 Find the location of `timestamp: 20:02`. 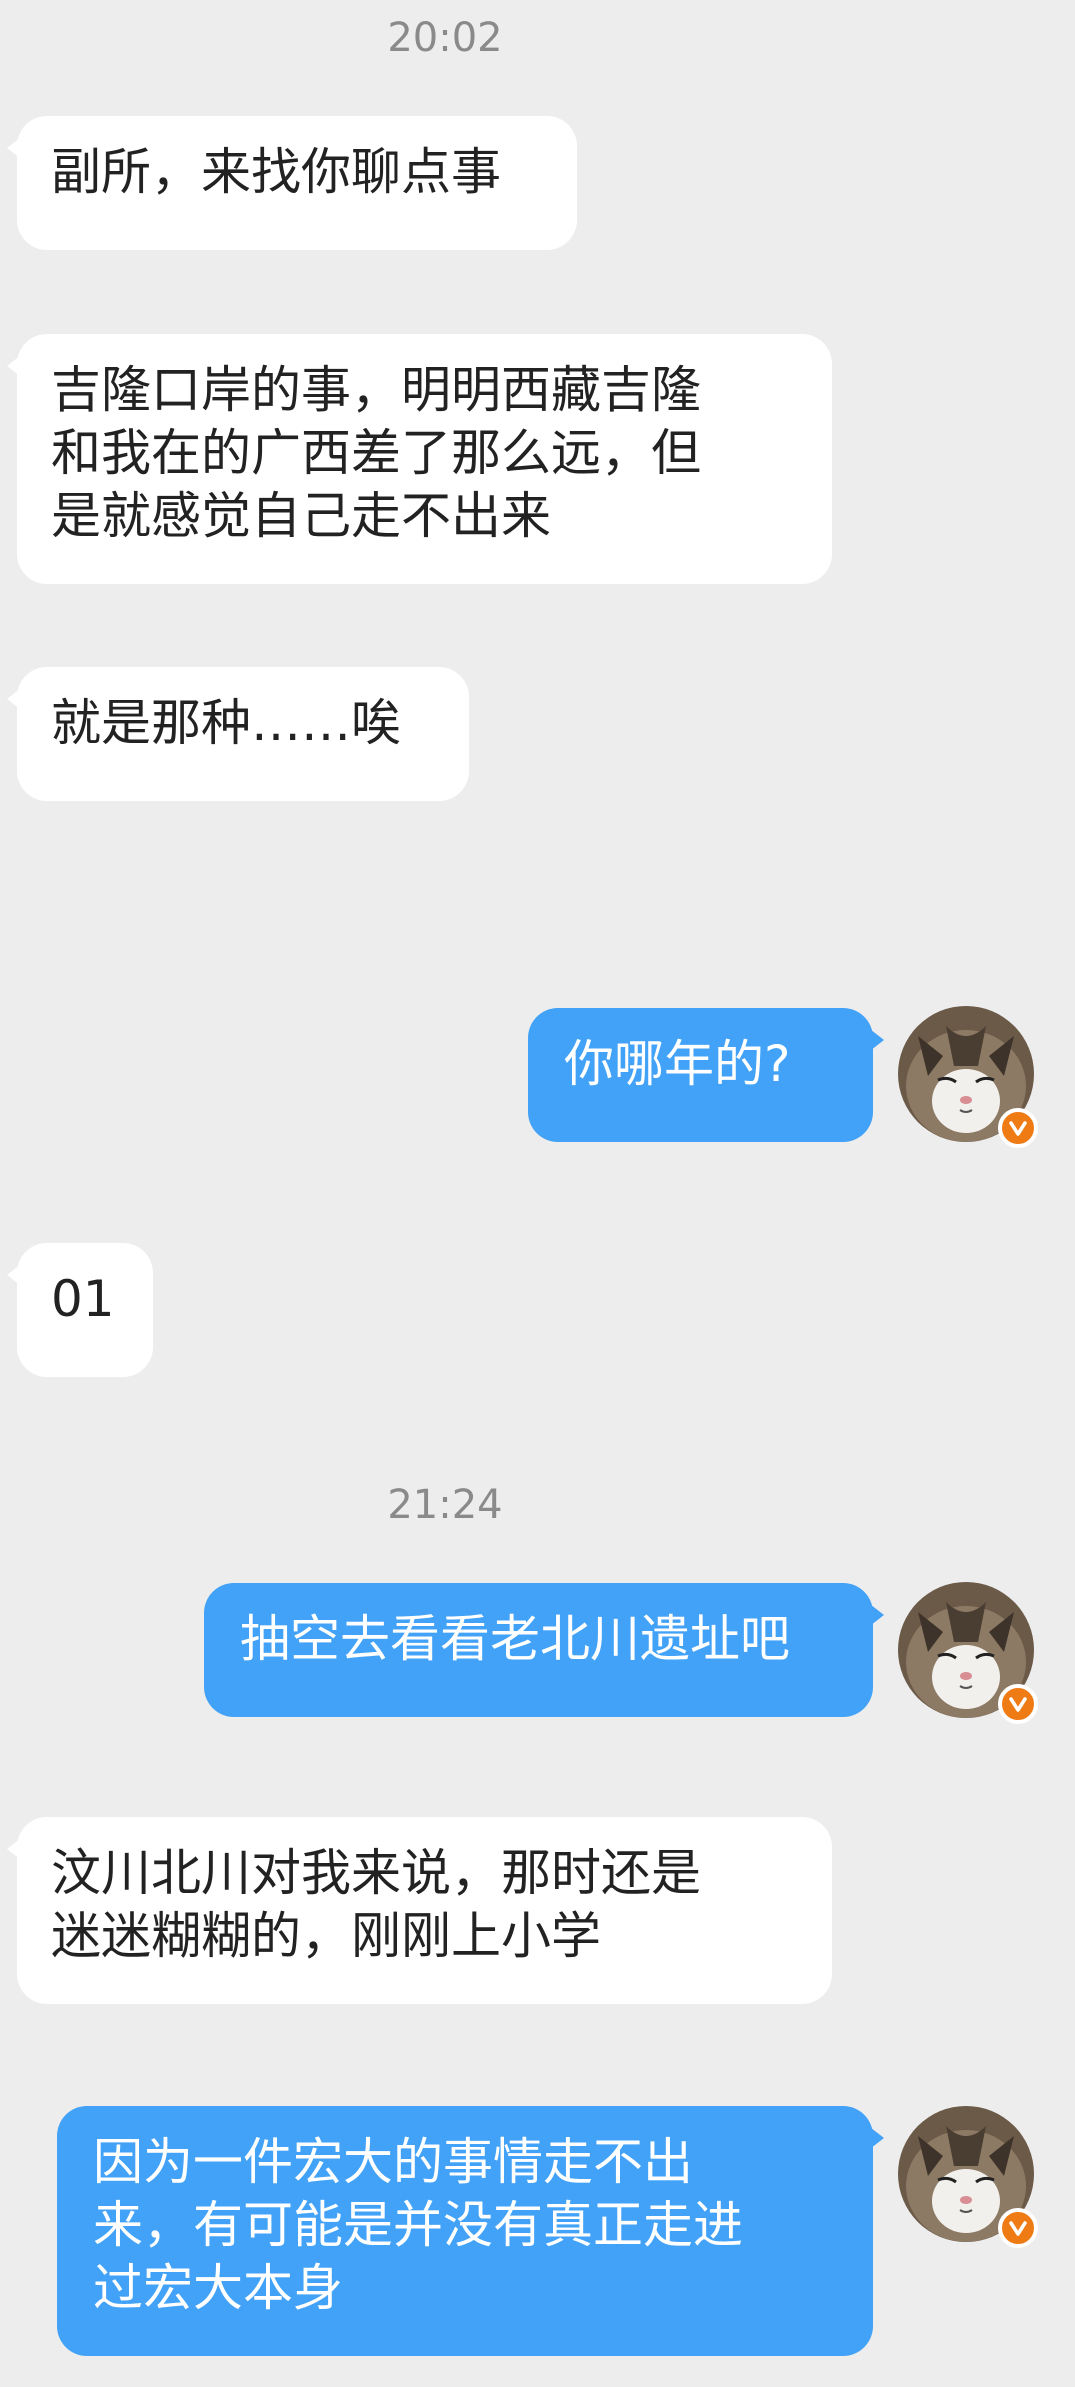

timestamp: 20:02 is located at coordinates (445, 38).